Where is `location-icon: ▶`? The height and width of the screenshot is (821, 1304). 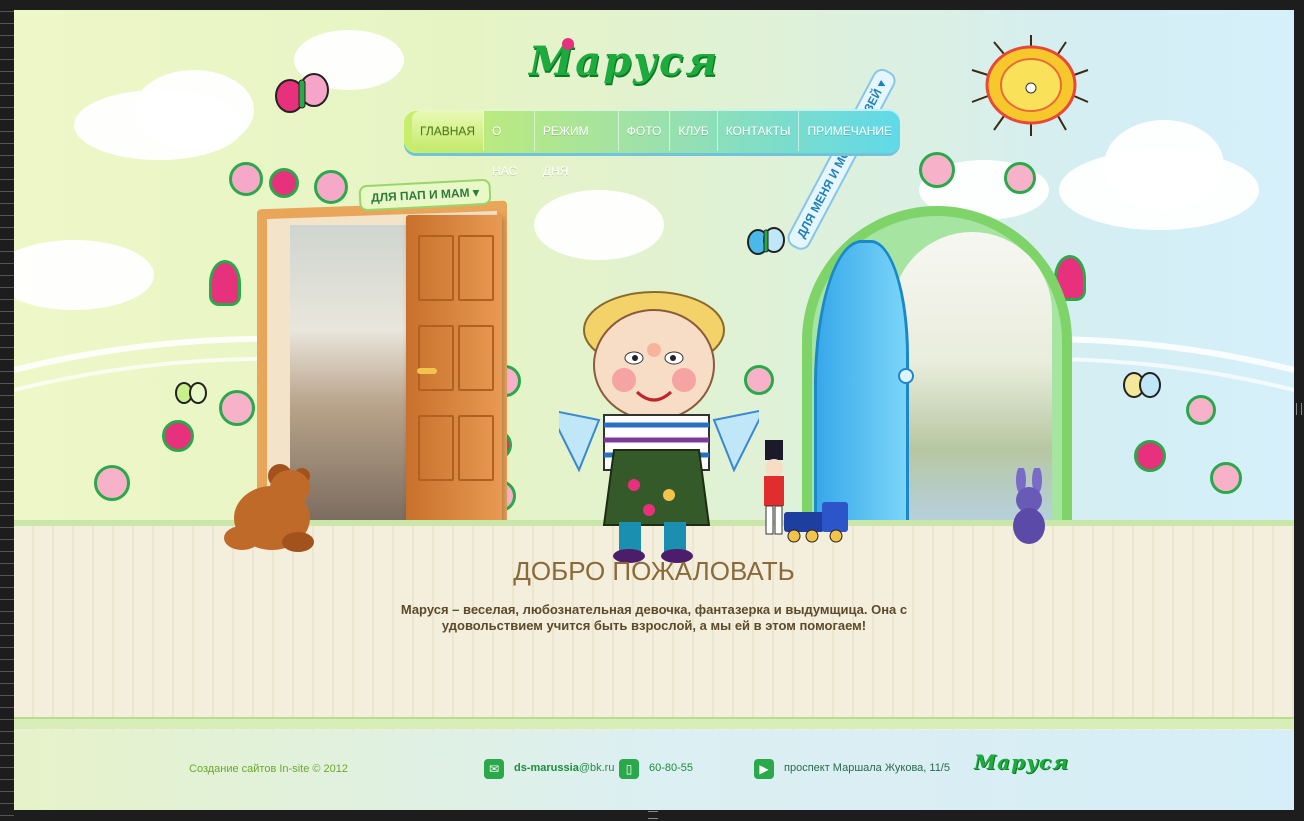
location-icon: ▶ is located at coordinates (764, 769).